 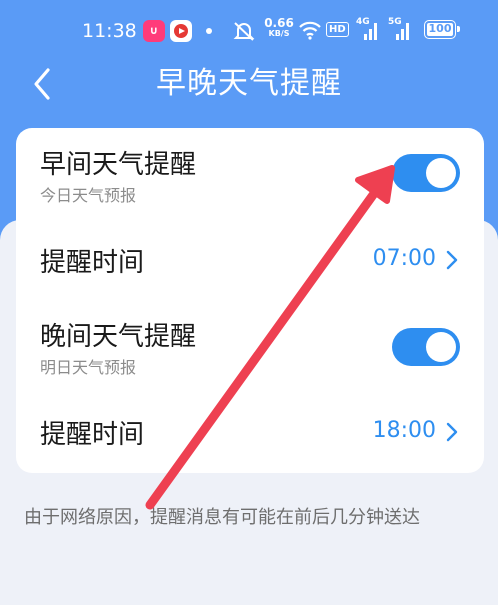 I want to click on signal-4g-icon: 4G, so click(x=368, y=30).